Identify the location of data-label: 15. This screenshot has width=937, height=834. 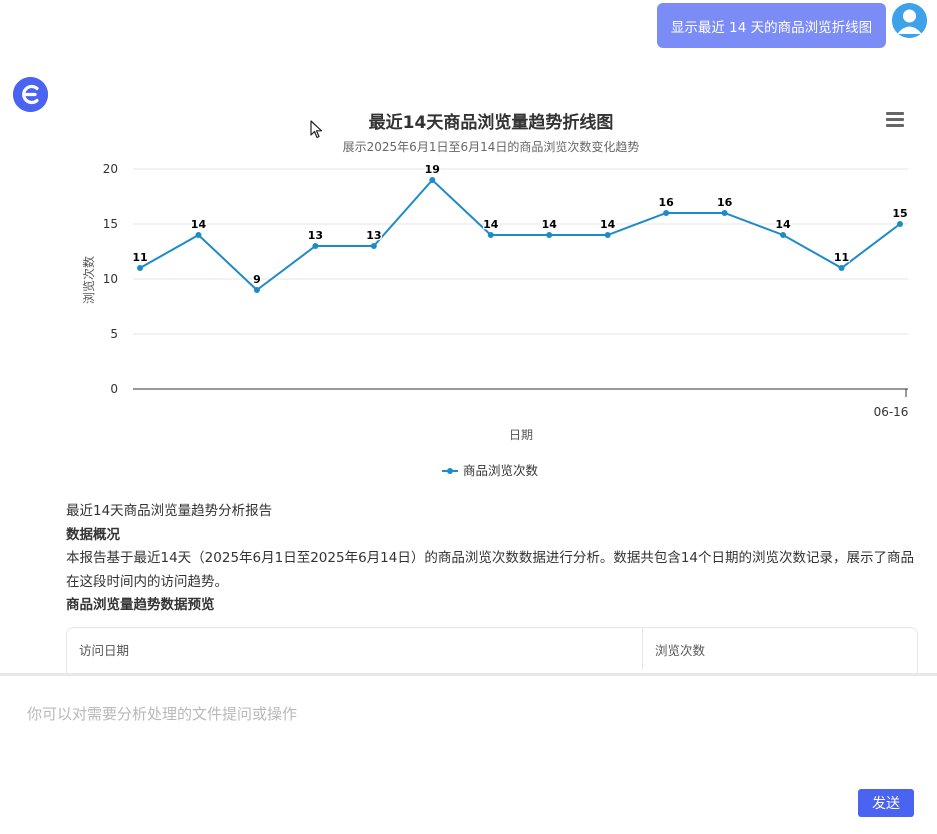
(899, 213).